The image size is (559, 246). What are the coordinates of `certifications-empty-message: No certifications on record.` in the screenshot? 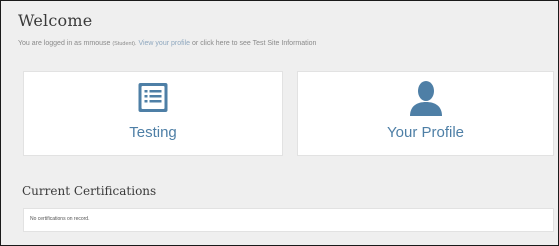 It's located at (60, 219).